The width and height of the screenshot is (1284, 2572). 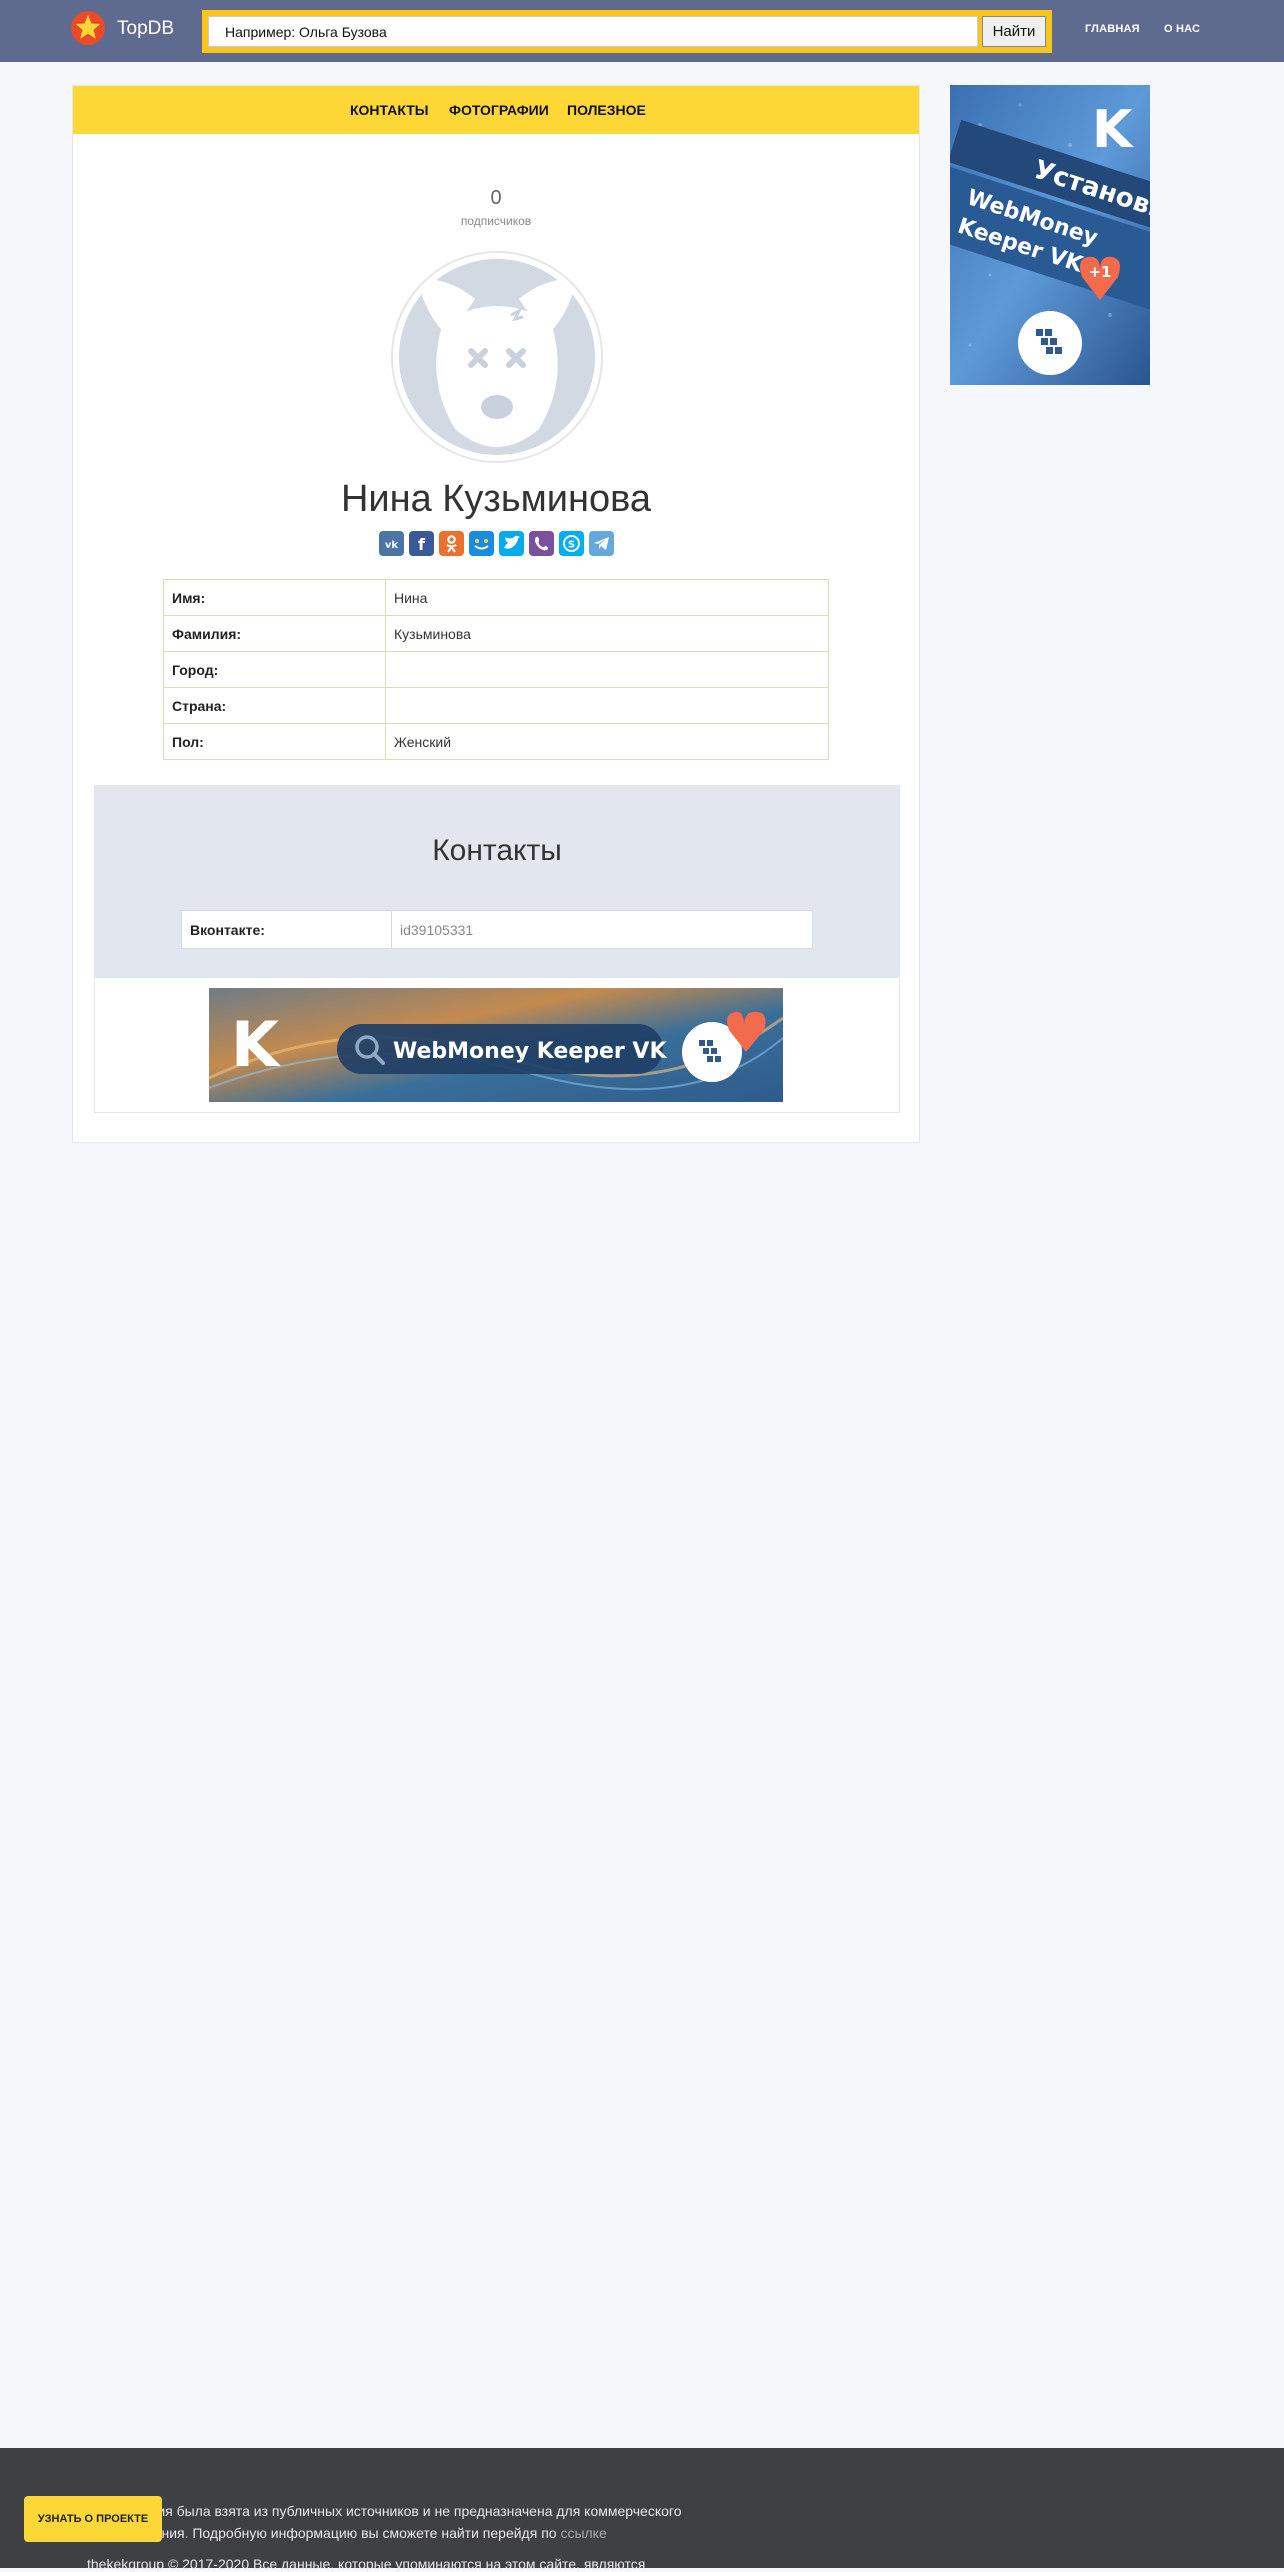 I want to click on viber-icon, so click(x=541, y=543).